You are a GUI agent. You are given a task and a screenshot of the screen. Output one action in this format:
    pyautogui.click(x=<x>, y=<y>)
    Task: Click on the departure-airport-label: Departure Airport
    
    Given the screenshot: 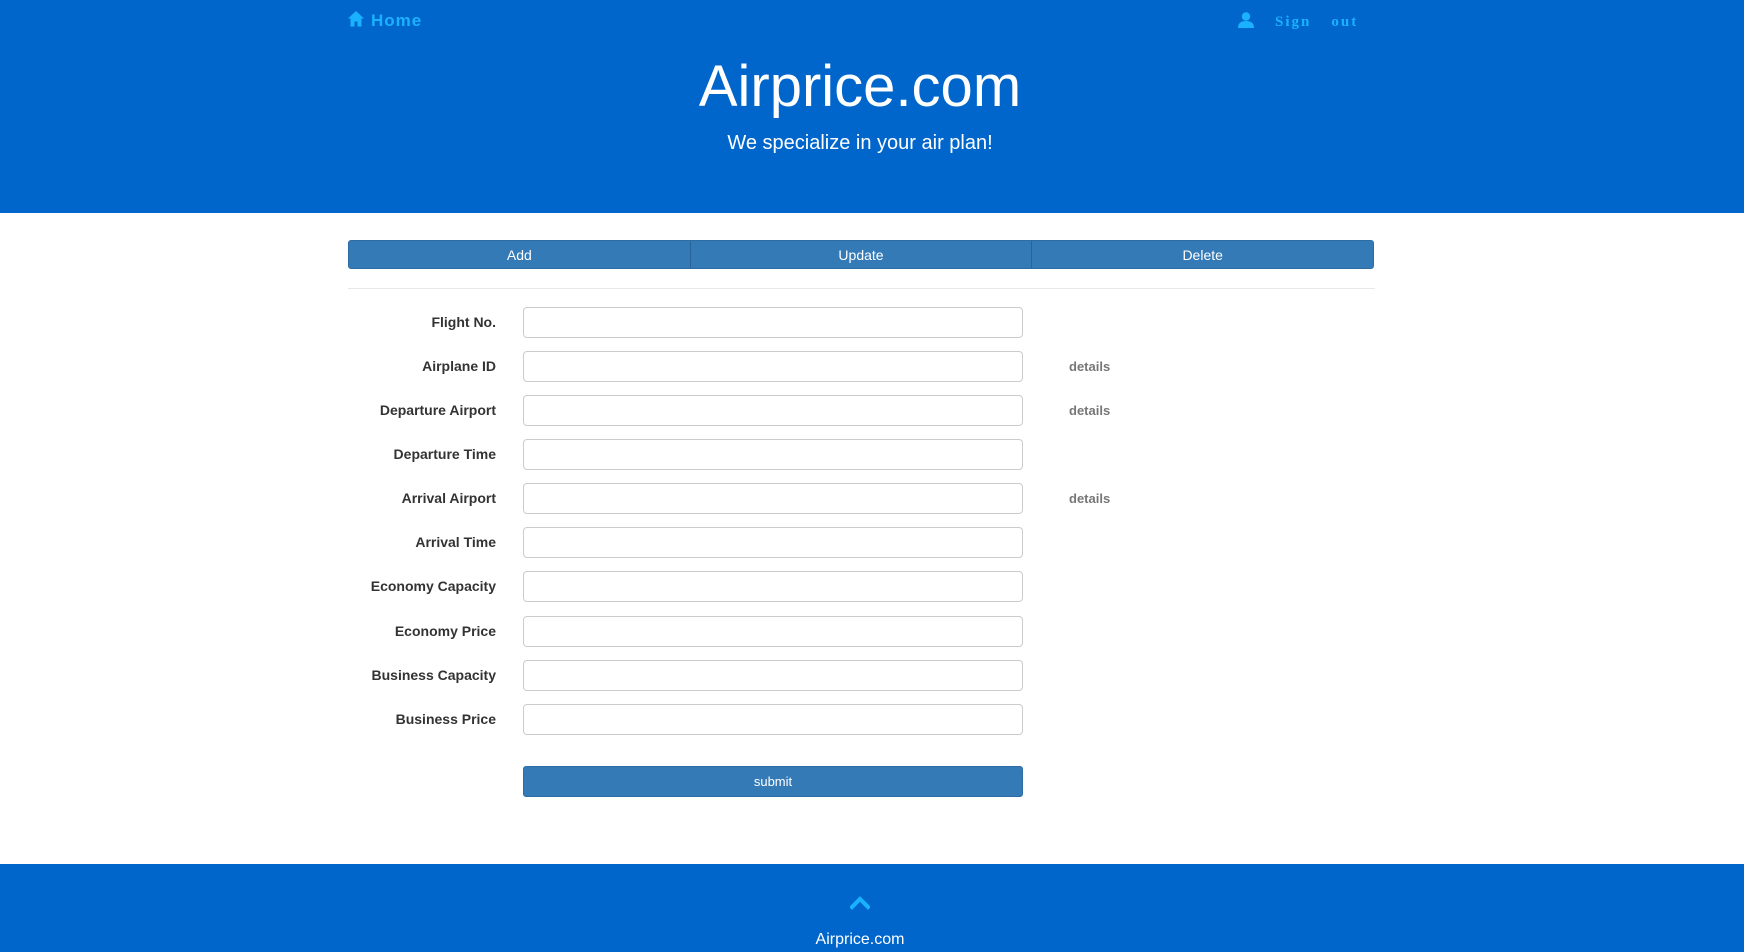 What is the action you would take?
    pyautogui.click(x=437, y=410)
    